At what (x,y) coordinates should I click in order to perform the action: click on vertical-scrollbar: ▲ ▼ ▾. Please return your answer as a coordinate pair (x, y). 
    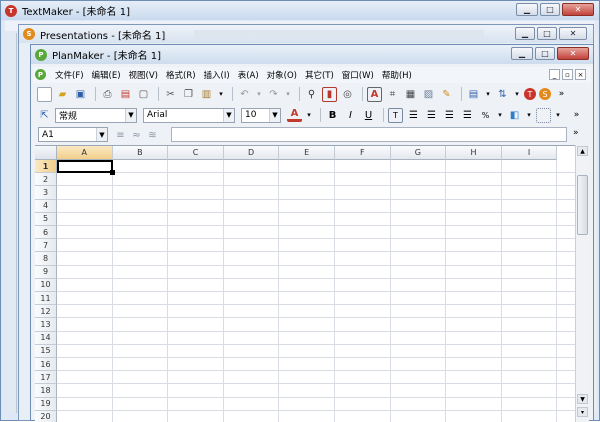
    Looking at the image, I should click on (582, 283).